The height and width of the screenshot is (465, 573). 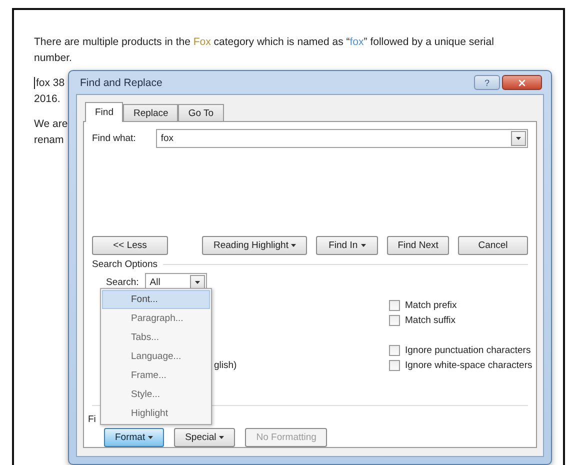 What do you see at coordinates (104, 112) in the screenshot?
I see `tab: Find` at bounding box center [104, 112].